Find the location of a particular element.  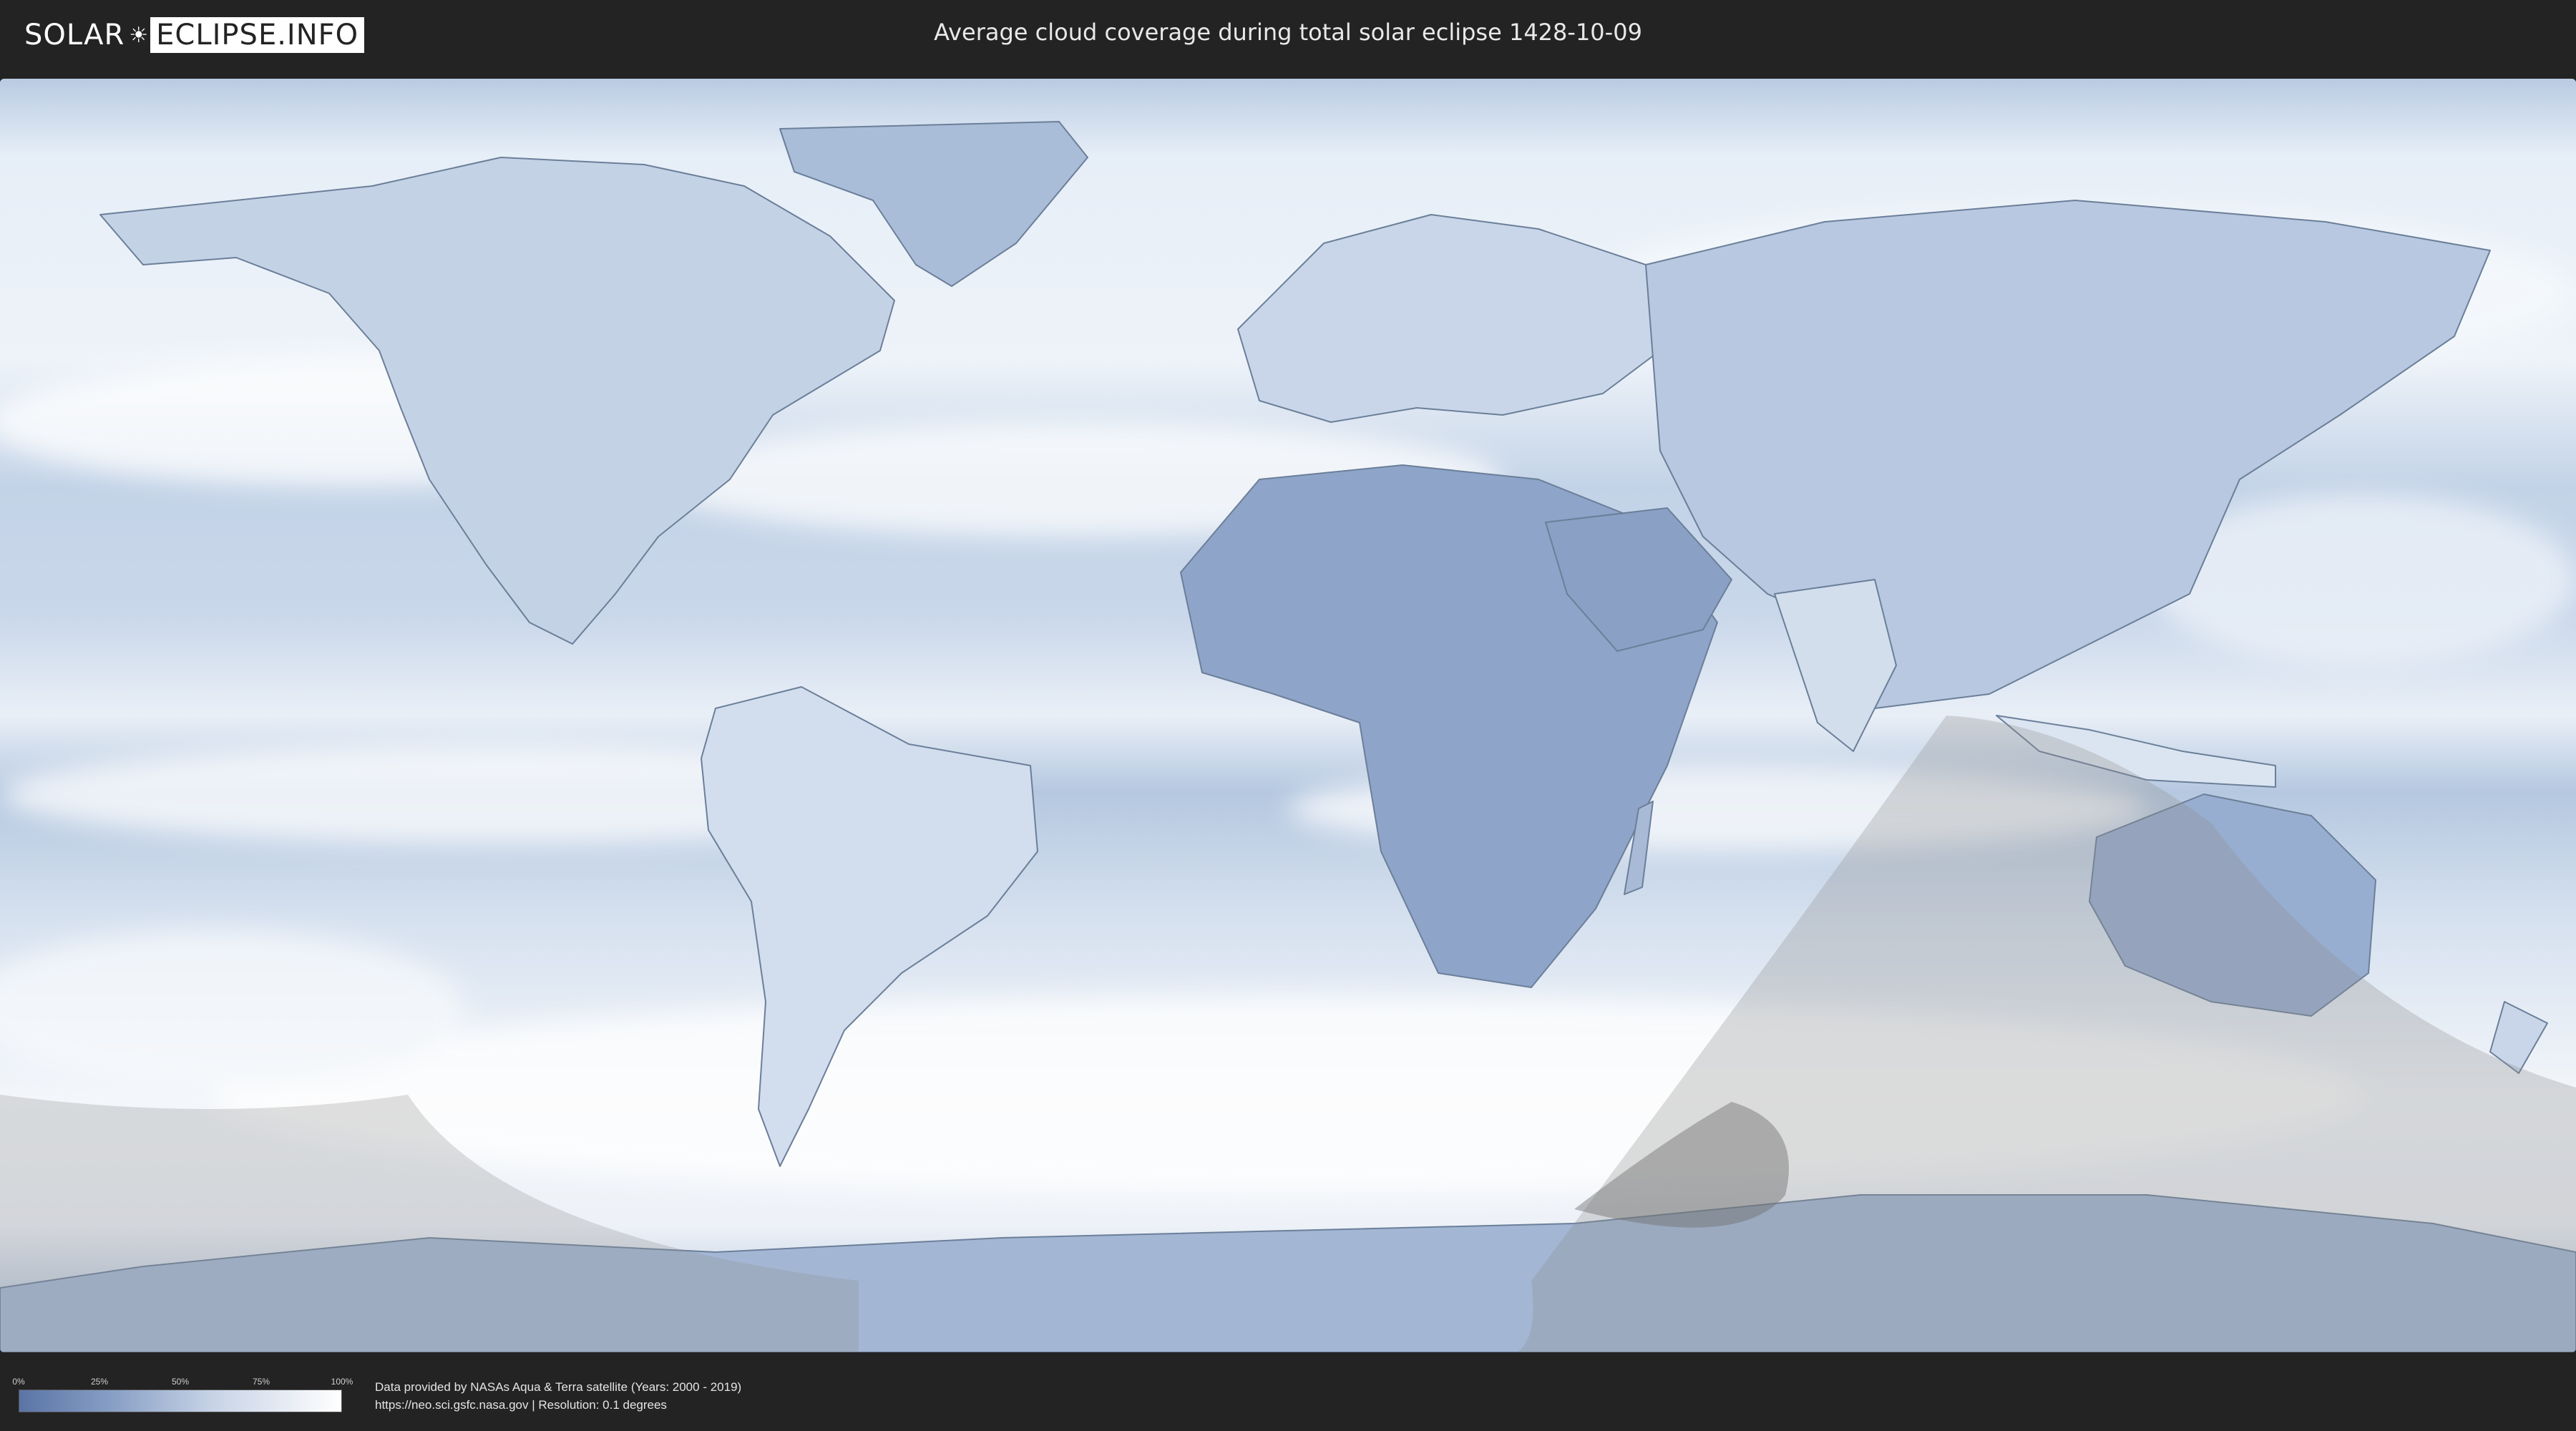

legend-tick: 50% is located at coordinates (180, 1382).